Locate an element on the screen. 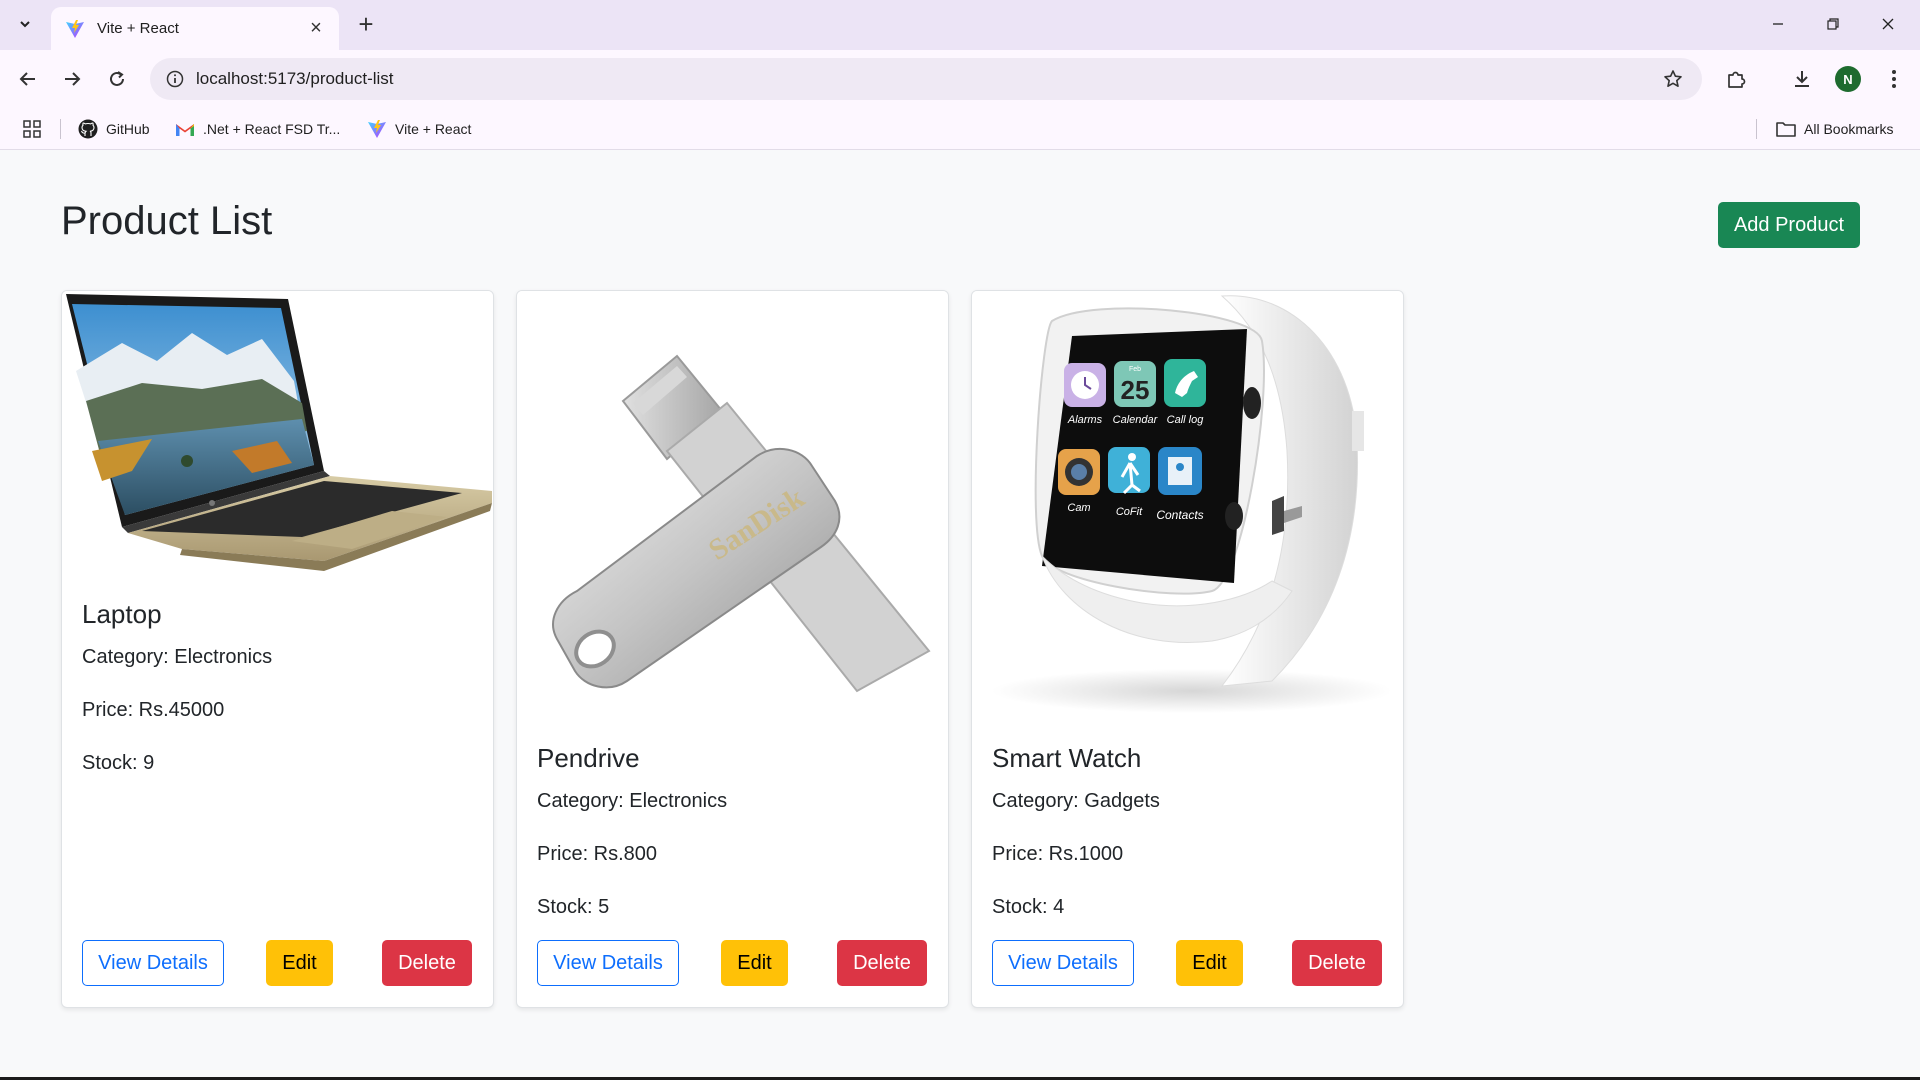 This screenshot has height=1080, width=1920. new-tab-button: + is located at coordinates (366, 24).